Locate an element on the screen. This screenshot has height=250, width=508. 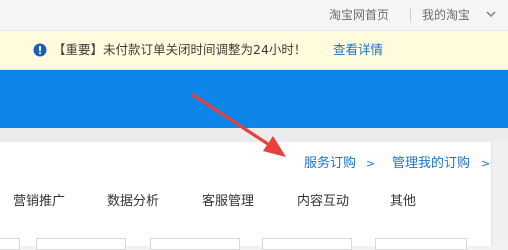
my-taobao-link: 我的淘宝 is located at coordinates (446, 15).